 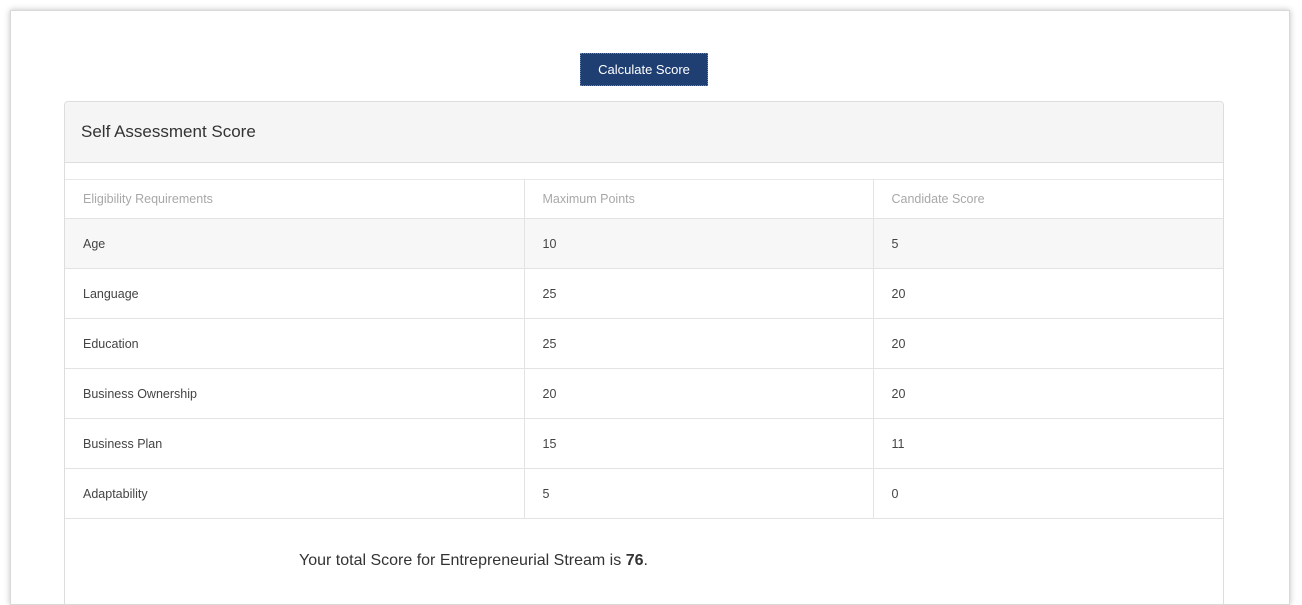 What do you see at coordinates (1047, 493) in the screenshot?
I see `candidate-score-cell: 0` at bounding box center [1047, 493].